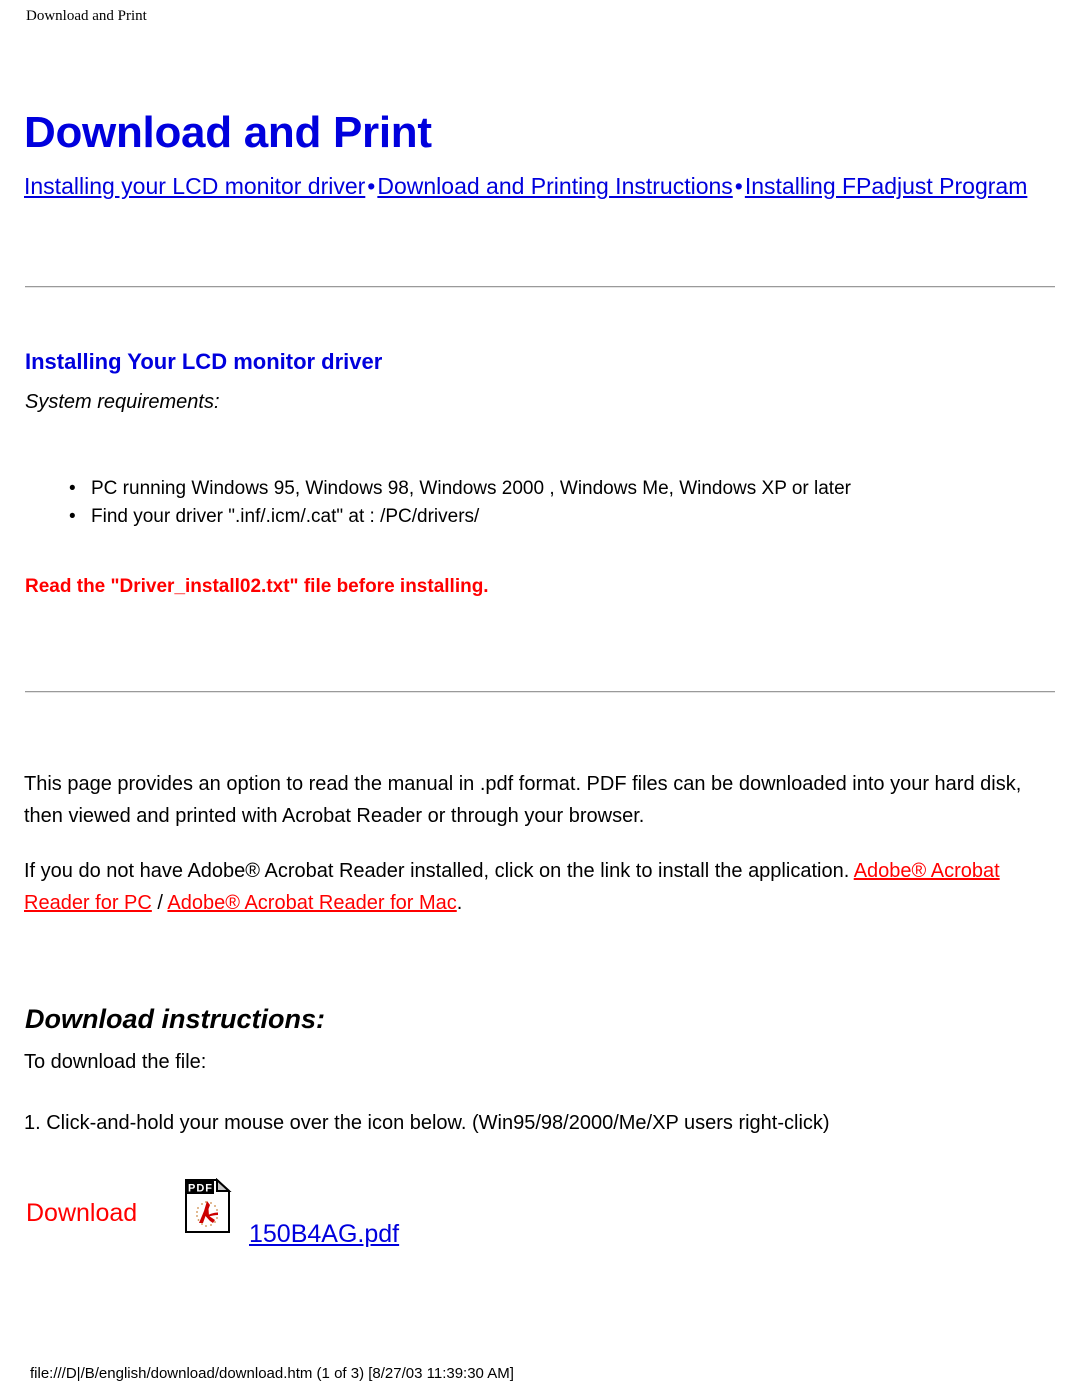 This screenshot has height=1397, width=1080. I want to click on system-requirements-label: System requirements:, so click(122, 402).